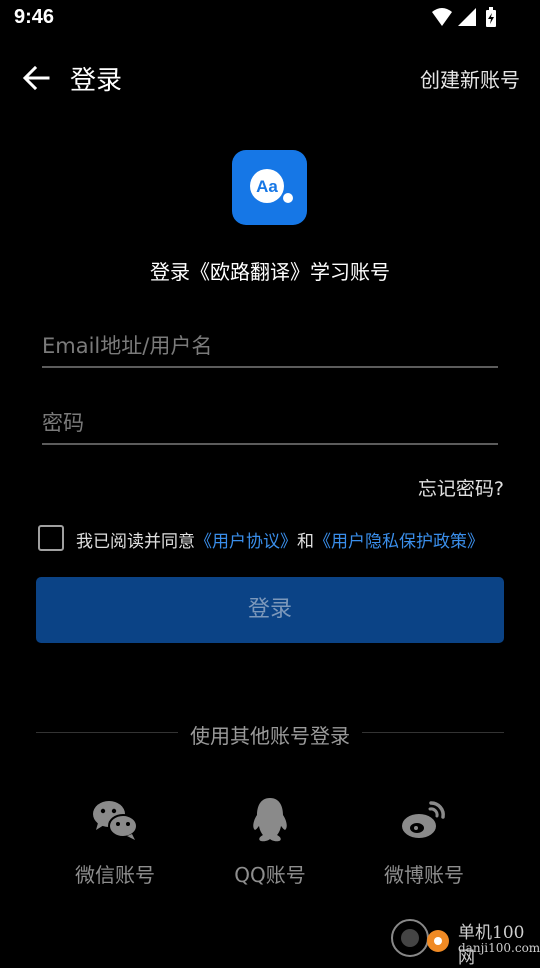  Describe the element at coordinates (63, 423) in the screenshot. I see `password-placeholder: 密码` at that location.